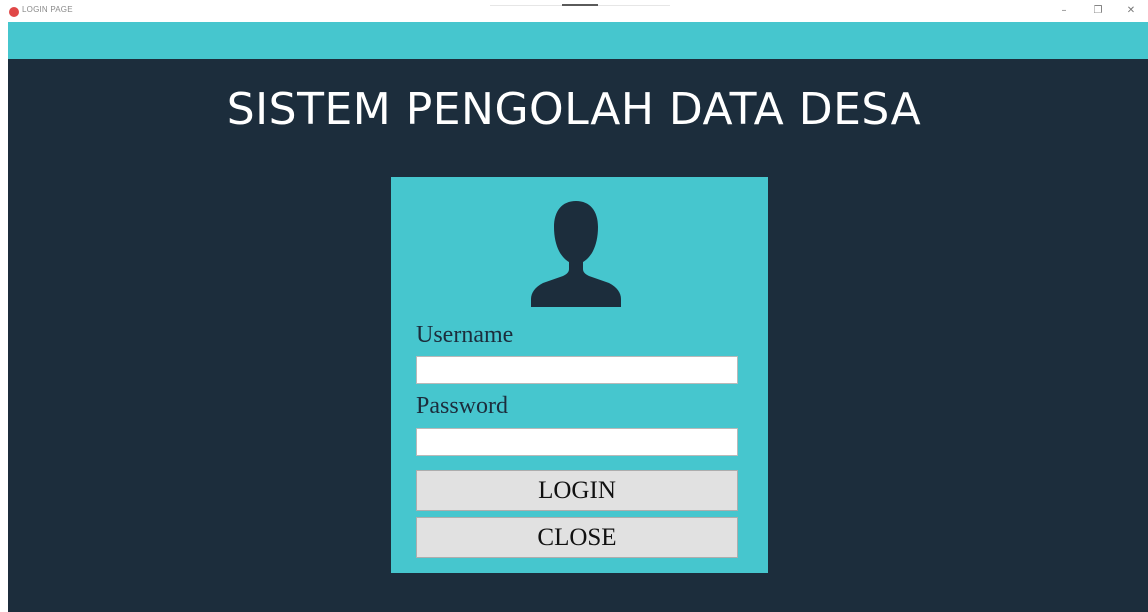 The height and width of the screenshot is (612, 1148). What do you see at coordinates (465, 335) in the screenshot?
I see `username-label: Username` at bounding box center [465, 335].